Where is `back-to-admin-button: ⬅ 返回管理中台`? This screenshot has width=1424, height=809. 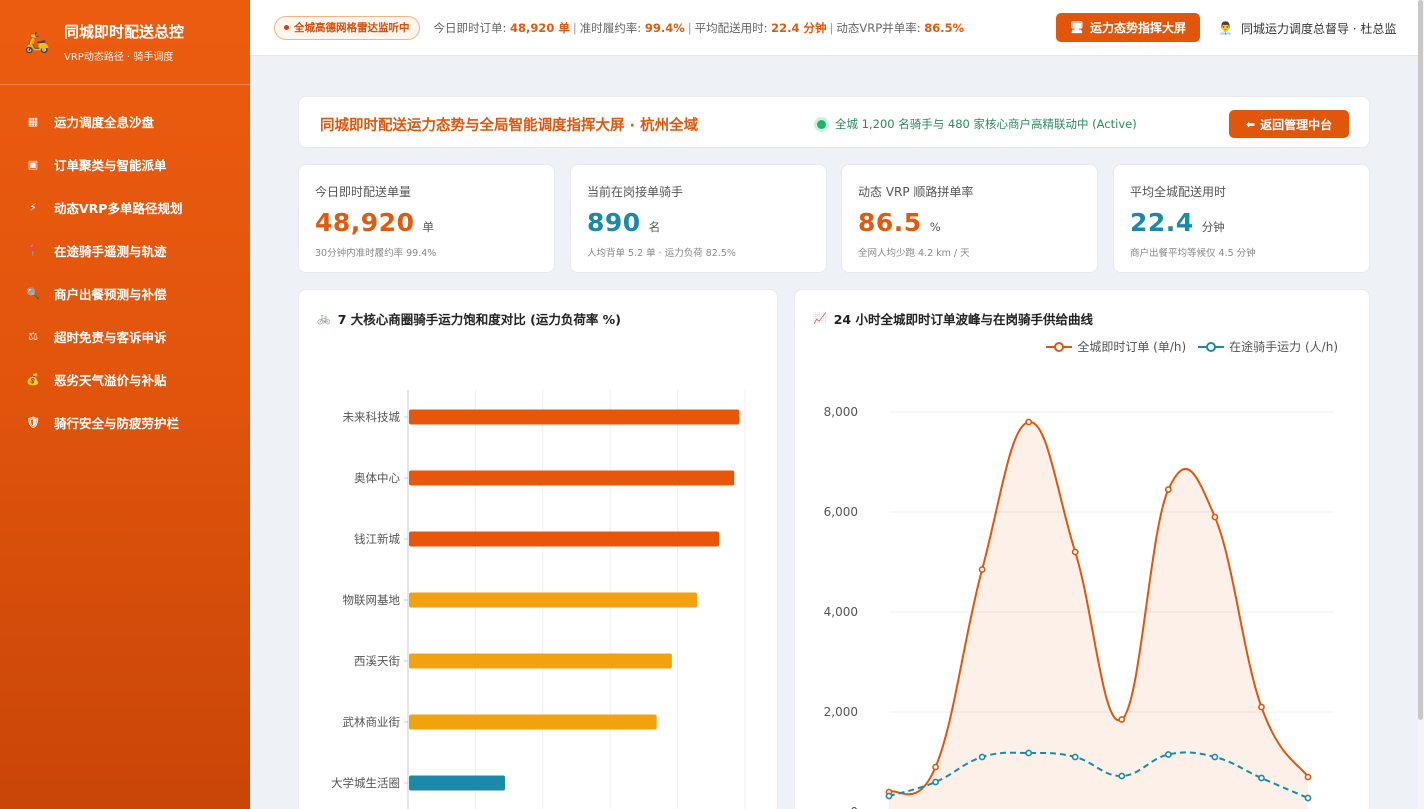 back-to-admin-button: ⬅ 返回管理中台 is located at coordinates (1289, 124).